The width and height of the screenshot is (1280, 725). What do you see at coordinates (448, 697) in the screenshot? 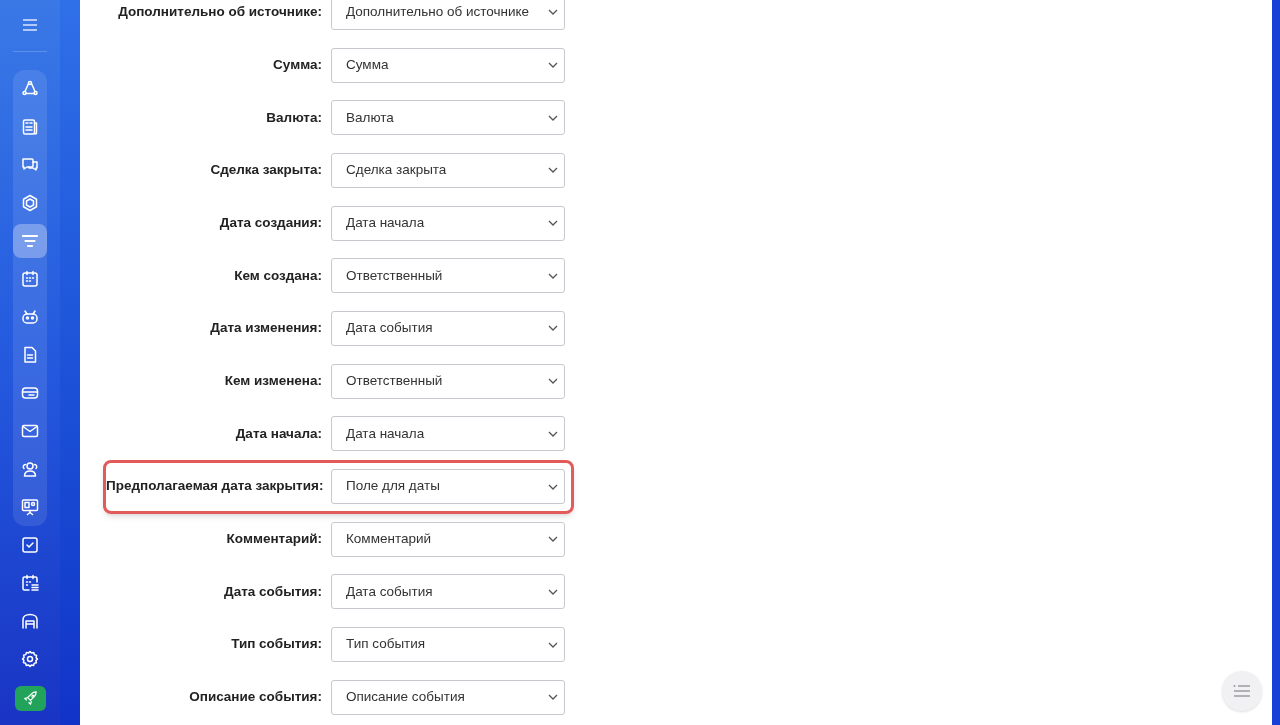
I see `select-field: Описание события` at bounding box center [448, 697].